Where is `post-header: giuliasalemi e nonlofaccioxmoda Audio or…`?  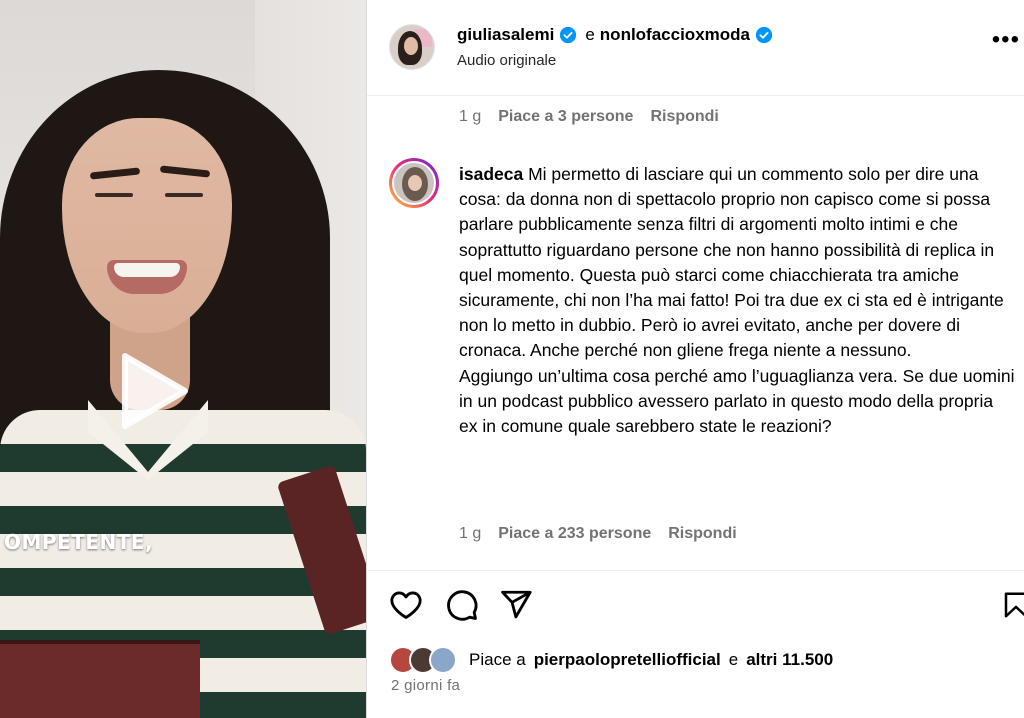 post-header: giuliasalemi e nonlofaccioxmoda Audio or… is located at coordinates (695, 48).